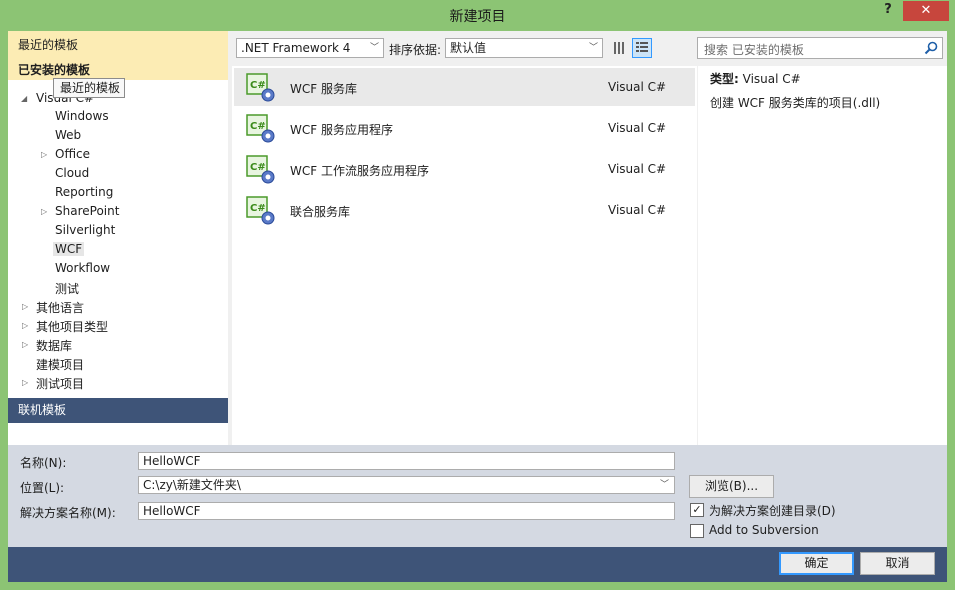 The width and height of the screenshot is (955, 590). I want to click on add-to-subversion-checkbox, so click(697, 531).